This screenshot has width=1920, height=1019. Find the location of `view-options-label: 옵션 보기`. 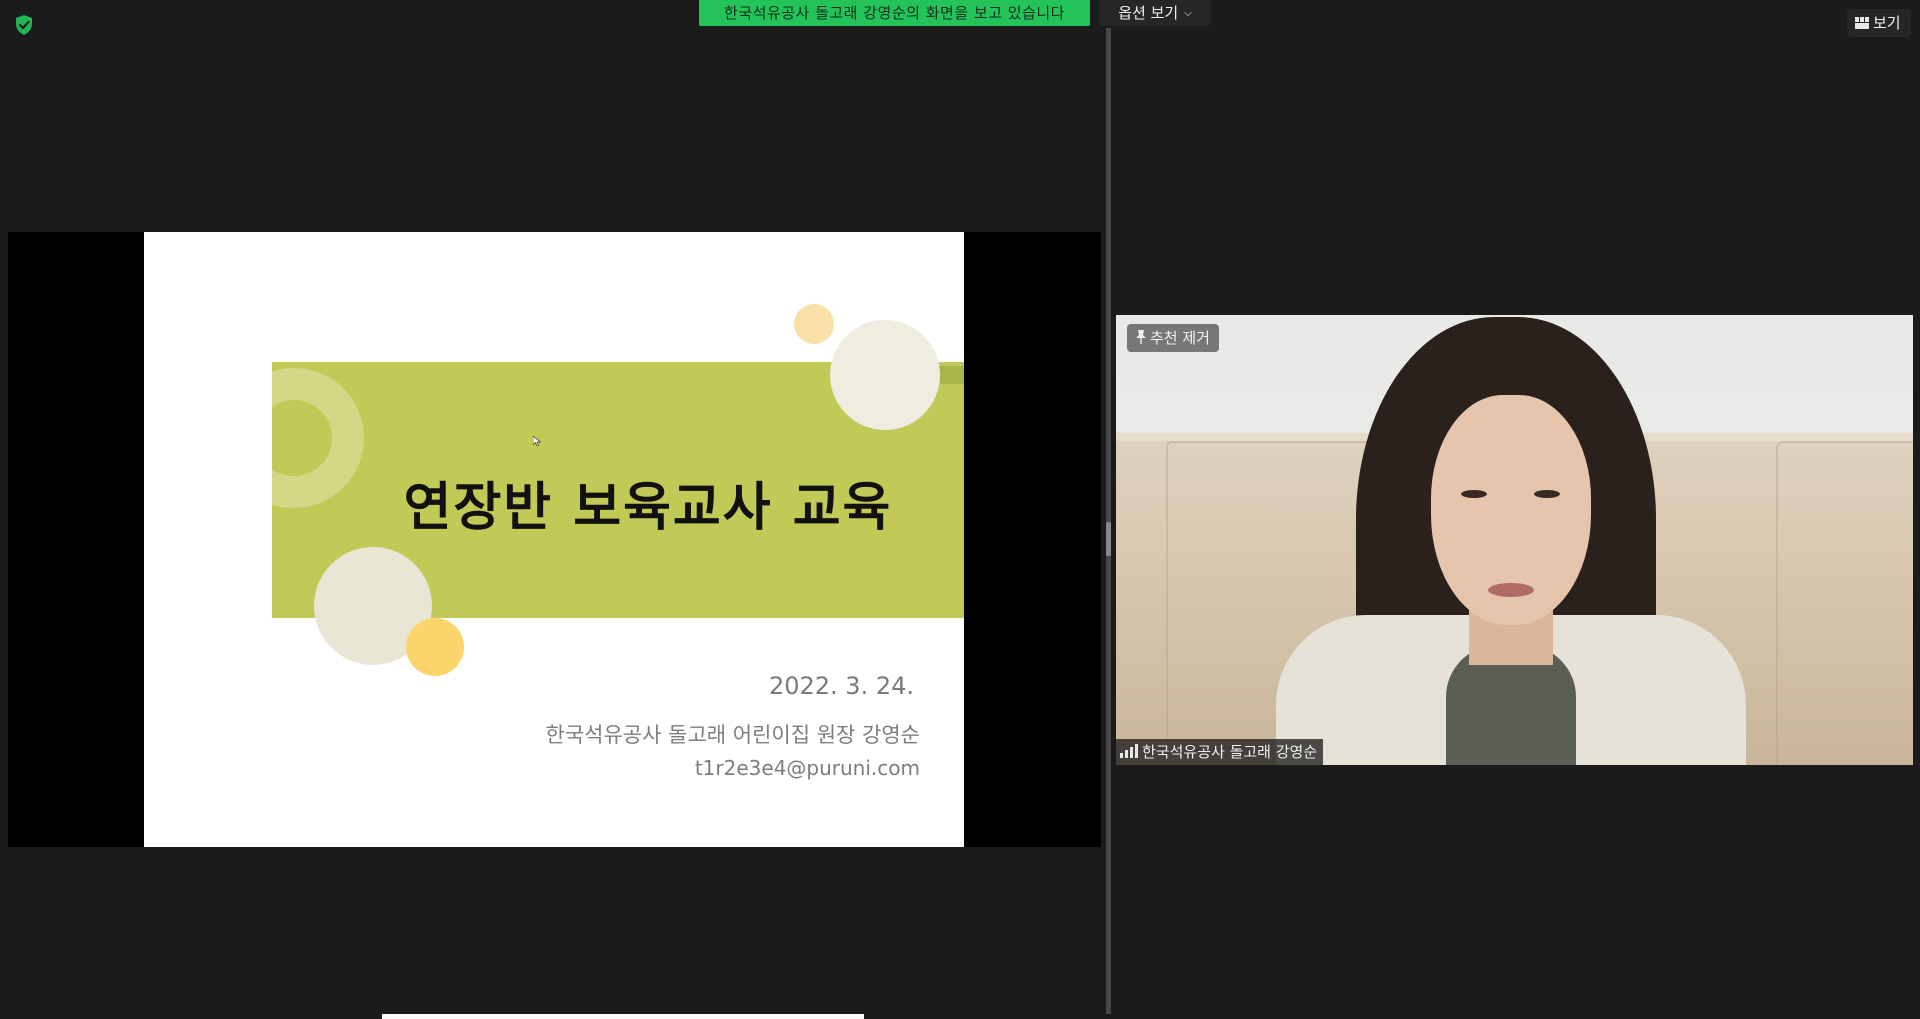

view-options-label: 옵션 보기 is located at coordinates (1148, 13).